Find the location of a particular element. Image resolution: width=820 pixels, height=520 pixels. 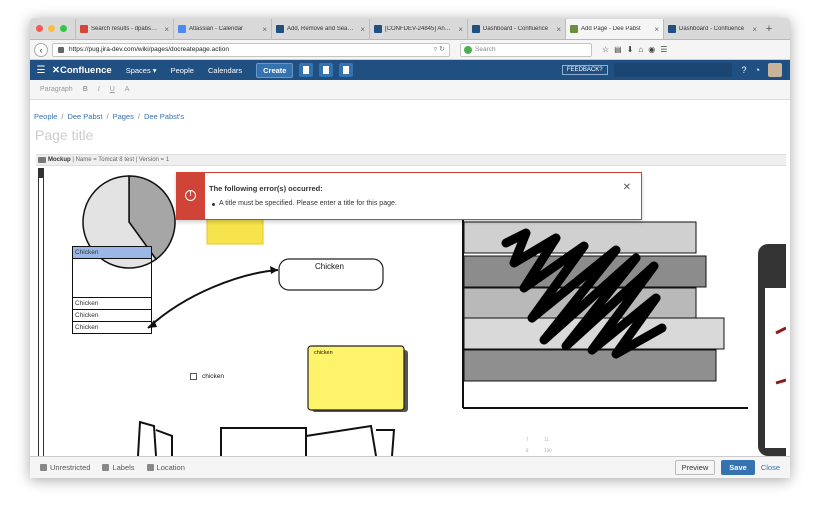

blog-icon is located at coordinates (326, 70).